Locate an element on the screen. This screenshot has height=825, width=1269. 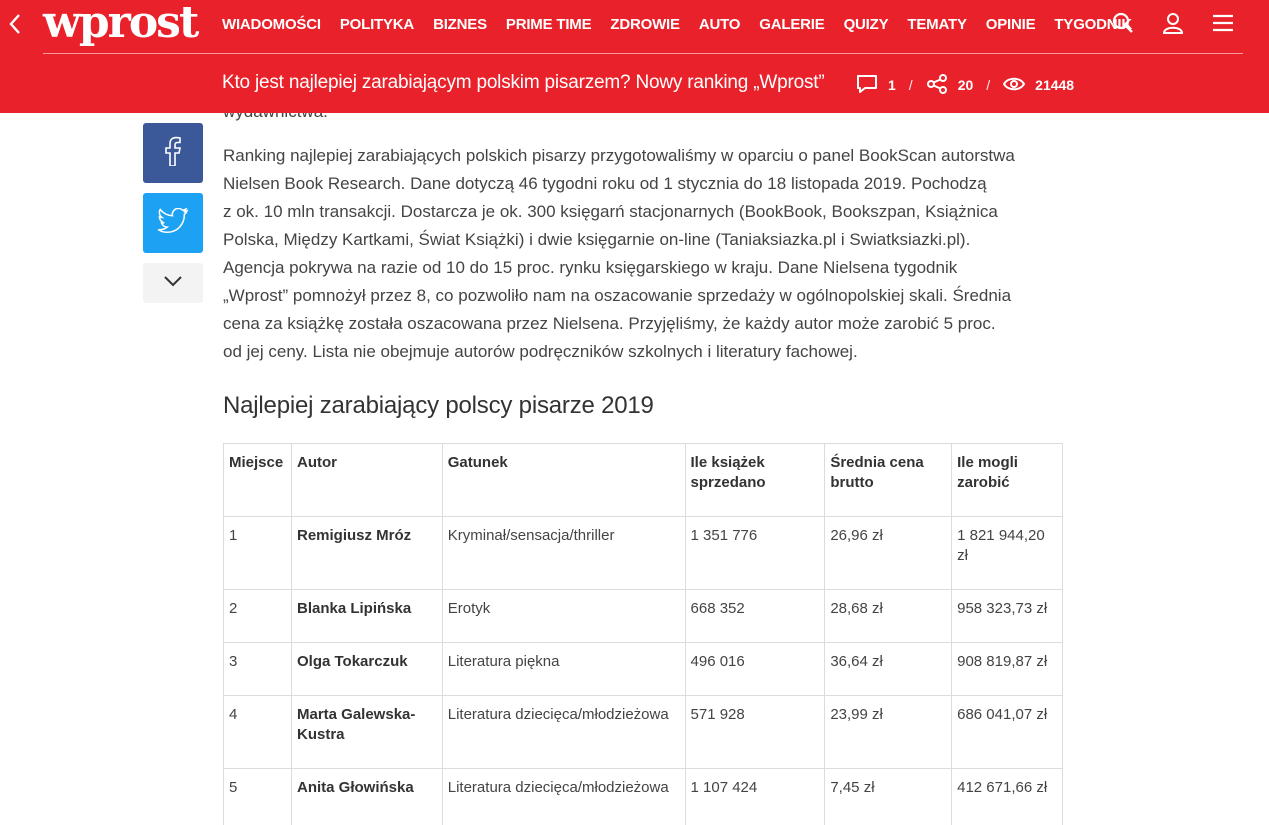
price-cell: 7,45 zł is located at coordinates (888, 796).